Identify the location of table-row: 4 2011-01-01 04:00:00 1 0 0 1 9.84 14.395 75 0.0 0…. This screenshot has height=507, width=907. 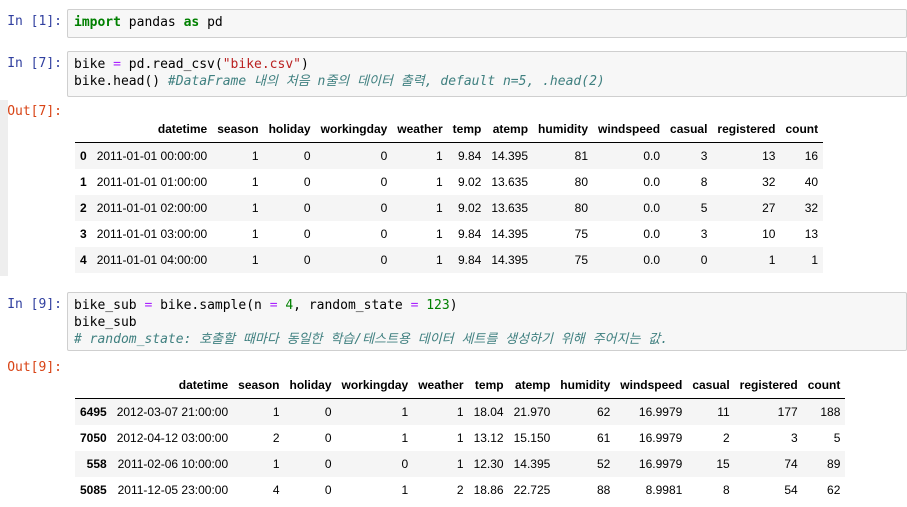
(449, 260).